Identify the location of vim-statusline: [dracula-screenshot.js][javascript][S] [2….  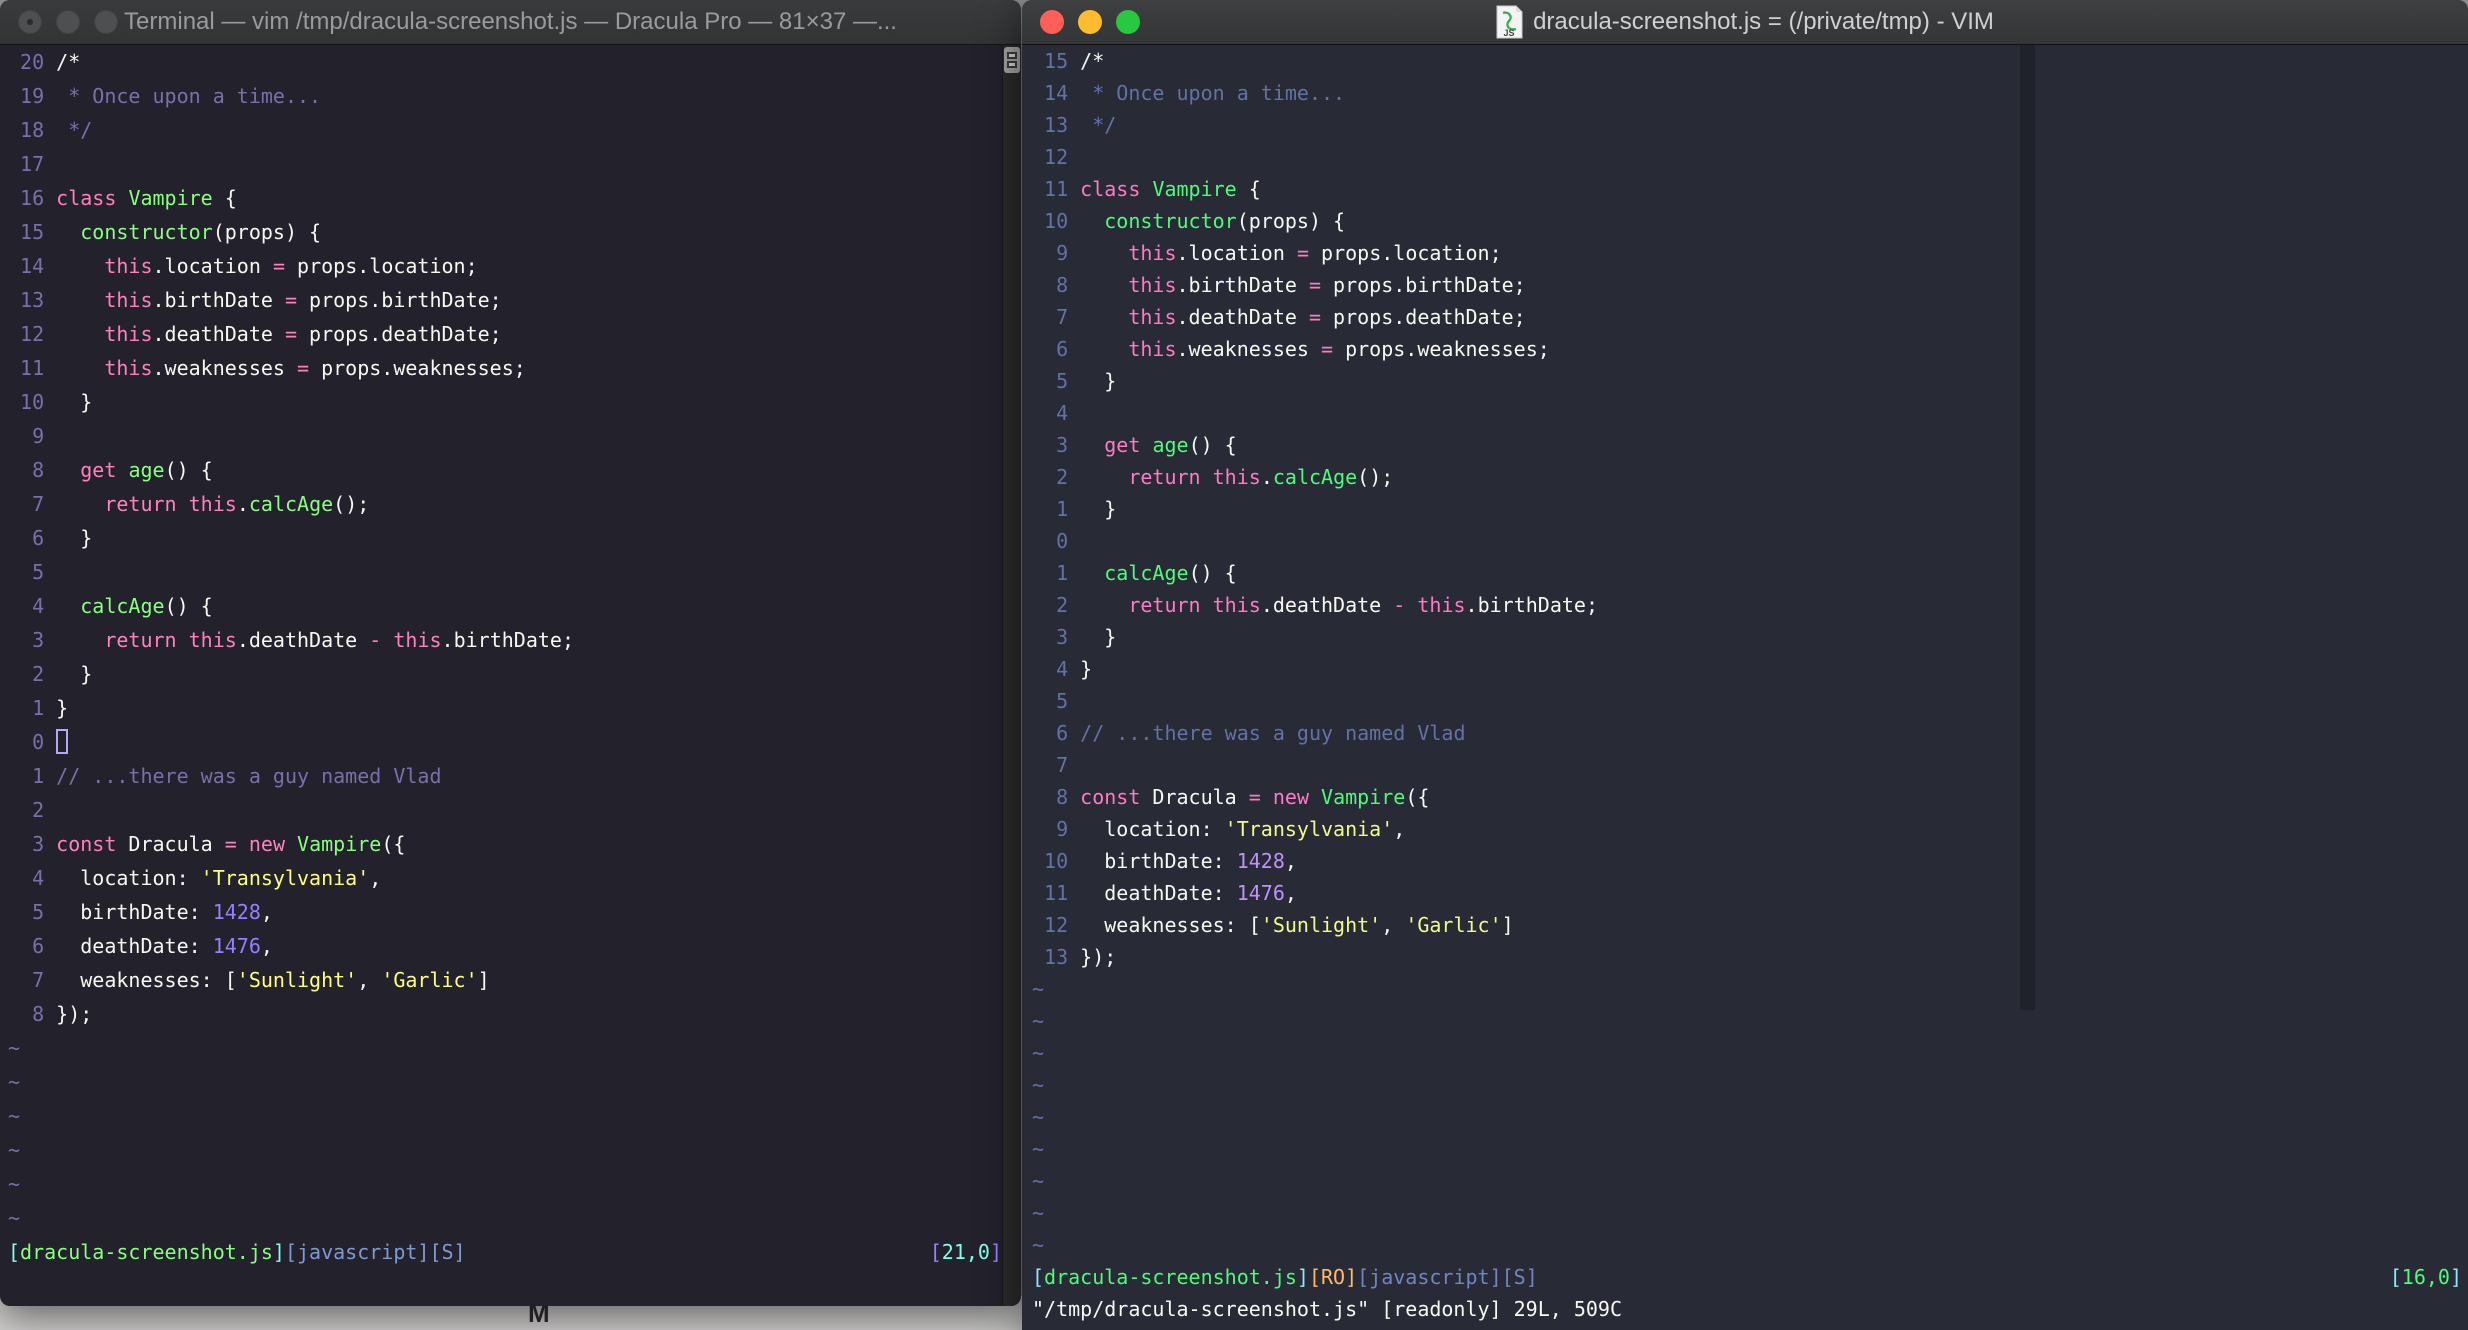
(505, 1252).